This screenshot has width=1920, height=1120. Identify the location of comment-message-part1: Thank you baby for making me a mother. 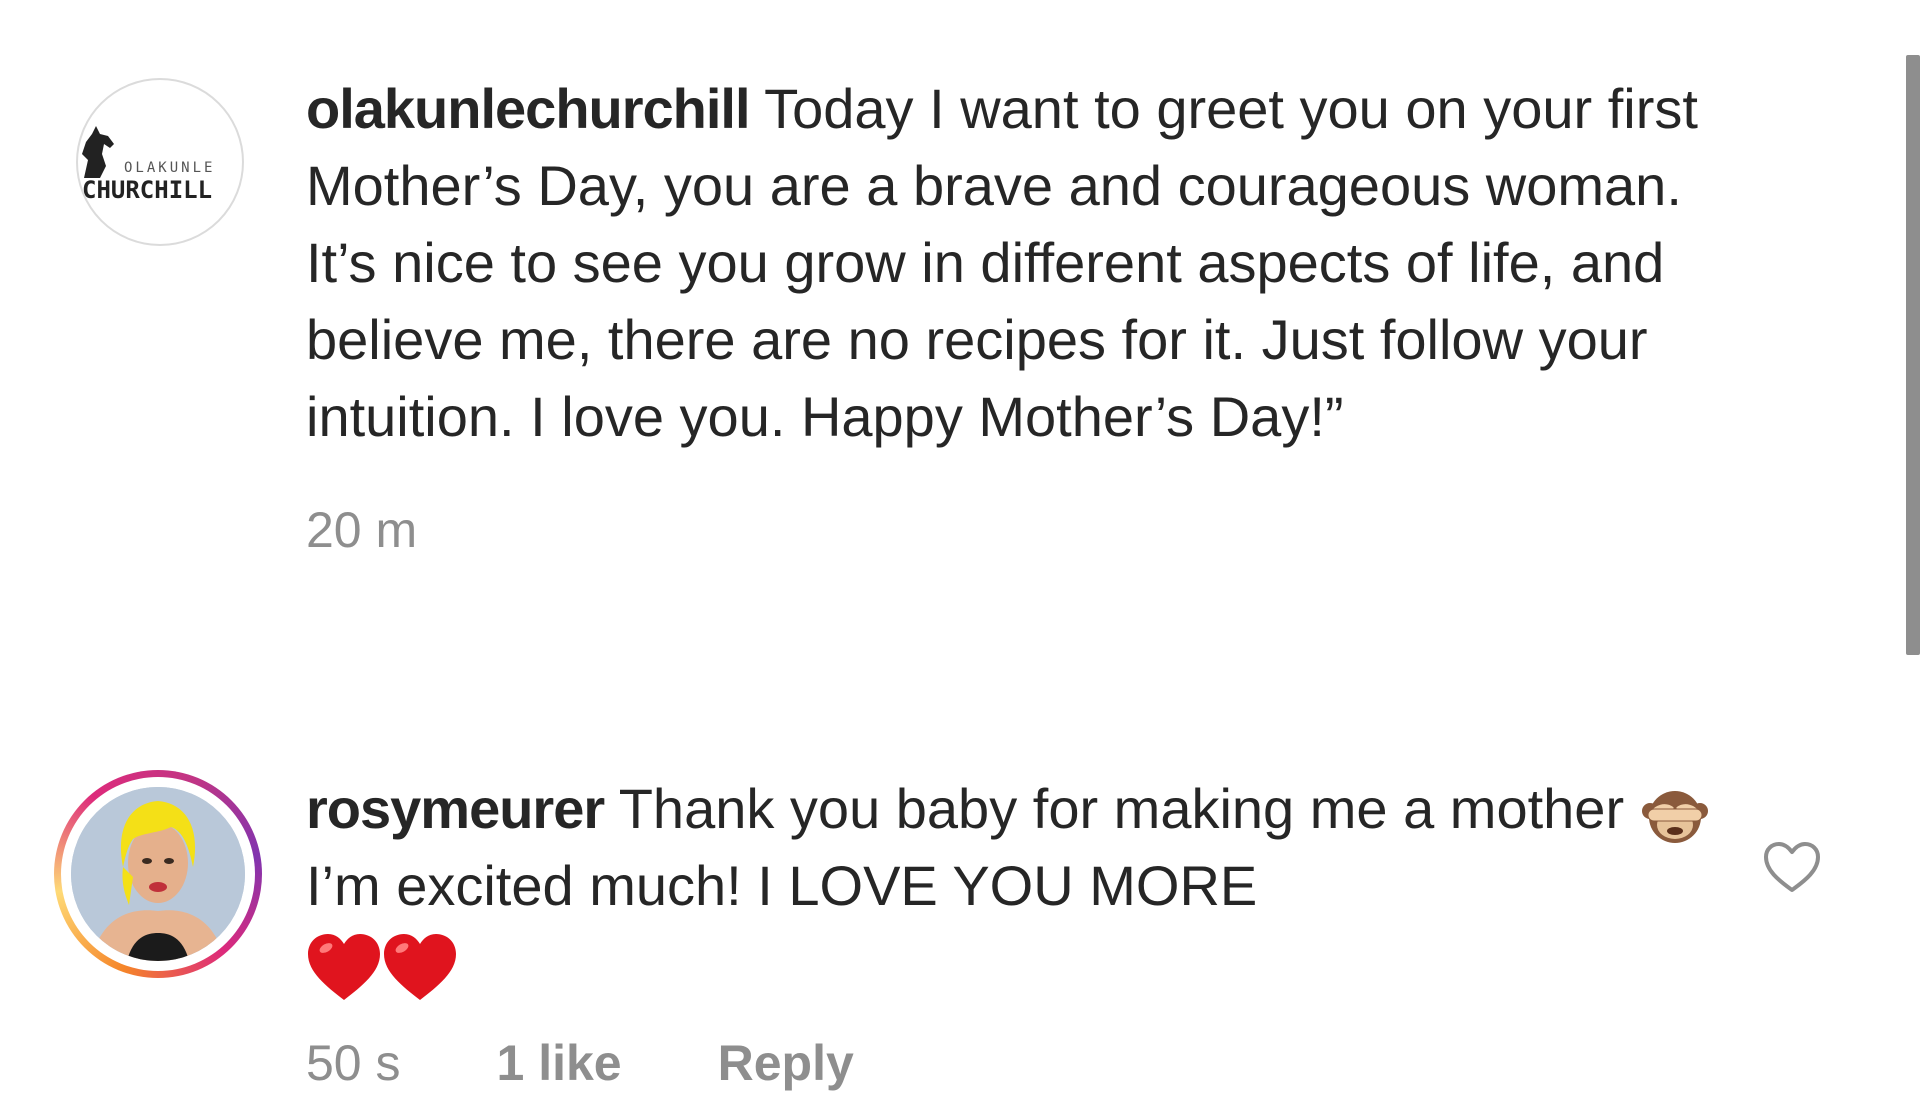
(1121, 808).